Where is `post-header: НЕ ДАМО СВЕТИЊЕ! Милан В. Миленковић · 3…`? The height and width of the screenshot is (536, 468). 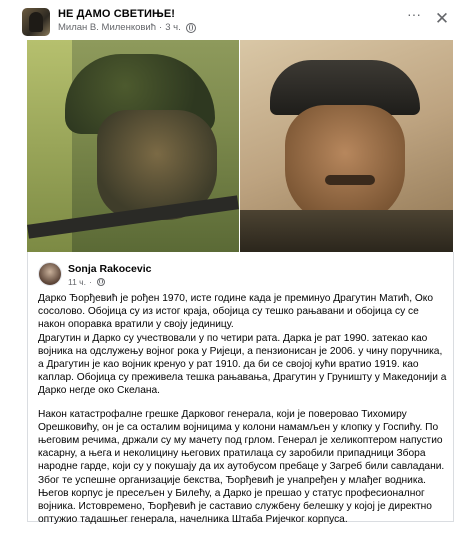 post-header: НЕ ДАМО СВЕТИЊЕ! Милан В. Миленковић · 3… is located at coordinates (234, 19).